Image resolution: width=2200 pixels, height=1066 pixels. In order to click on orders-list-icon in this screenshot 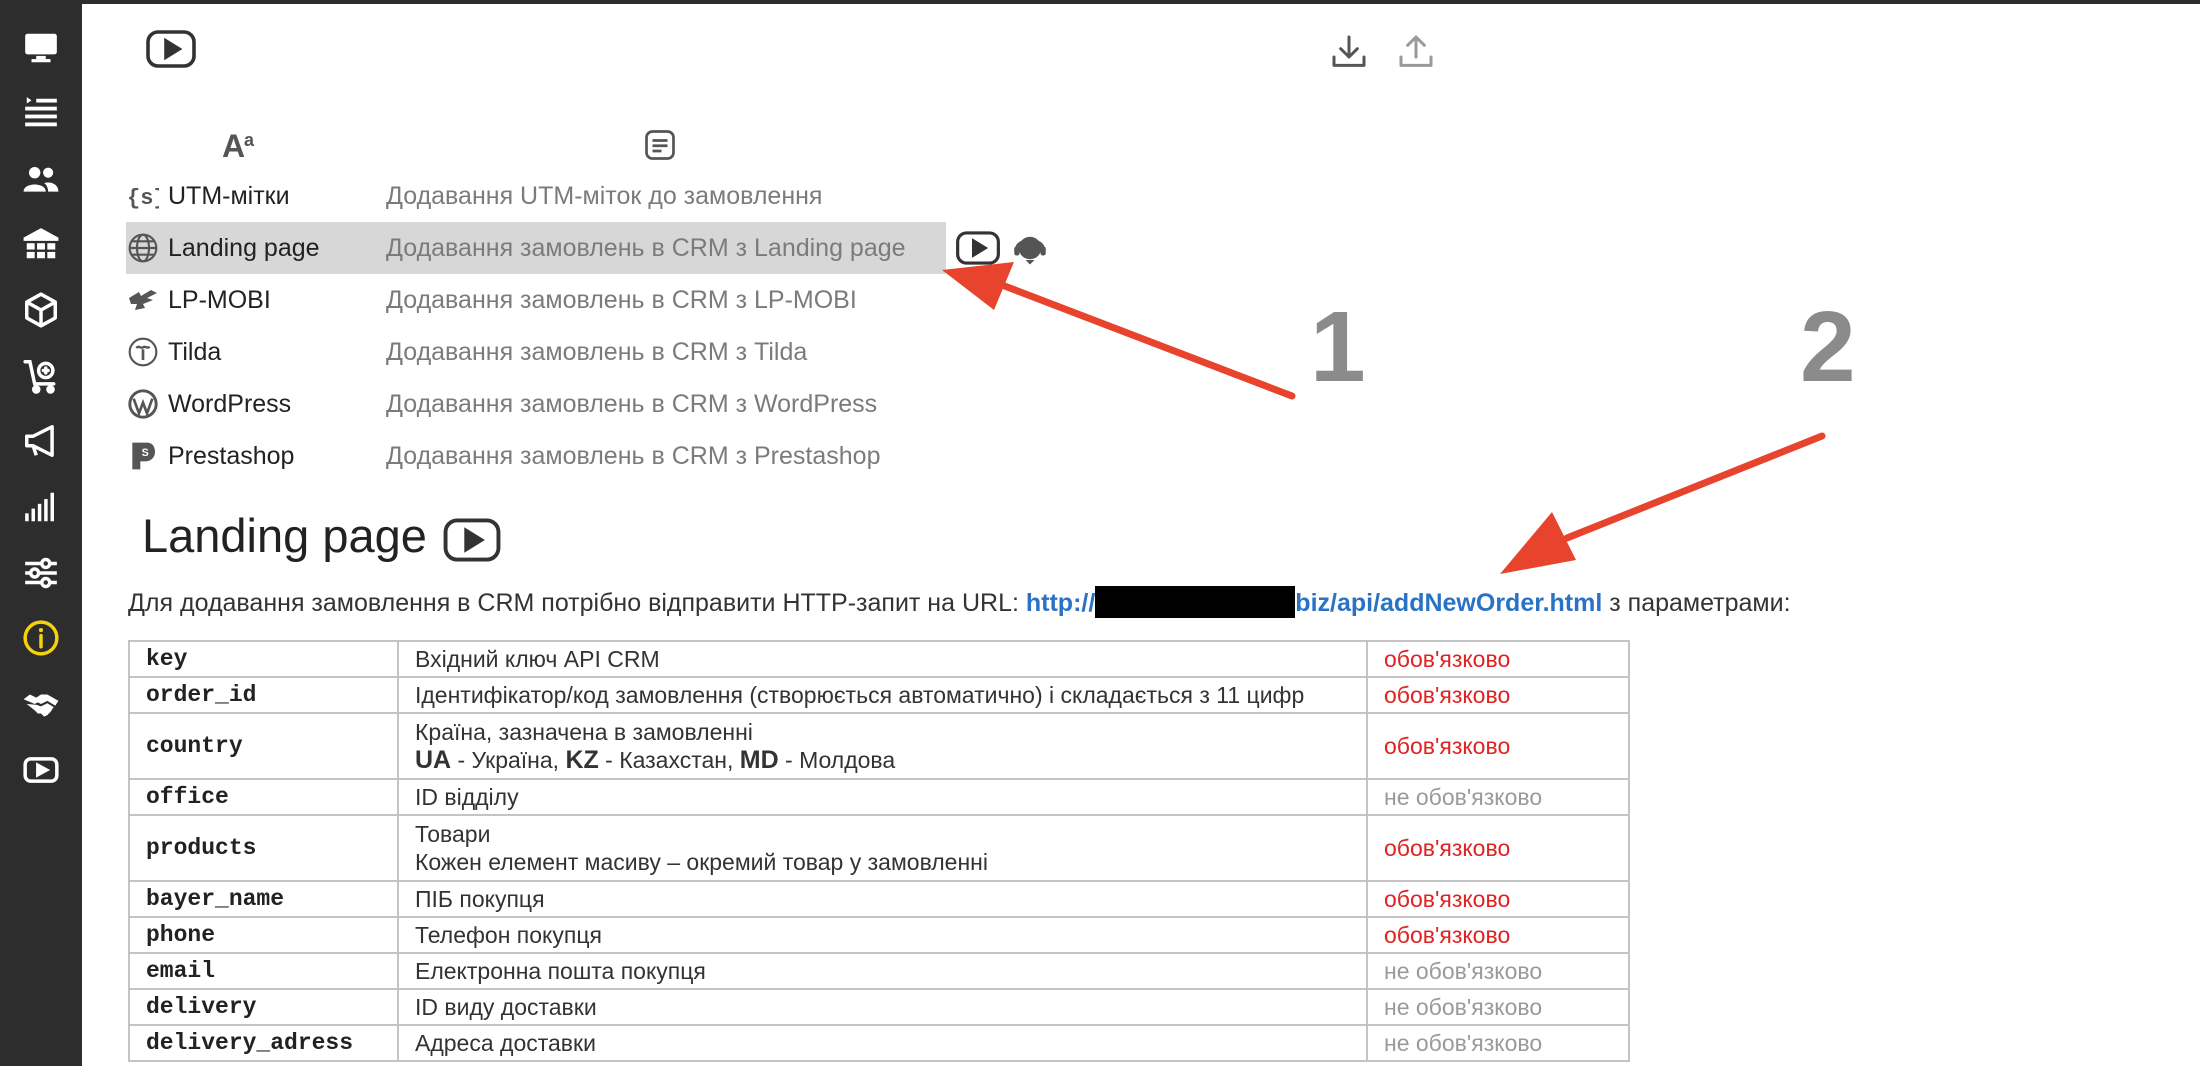, I will do `click(41, 112)`.